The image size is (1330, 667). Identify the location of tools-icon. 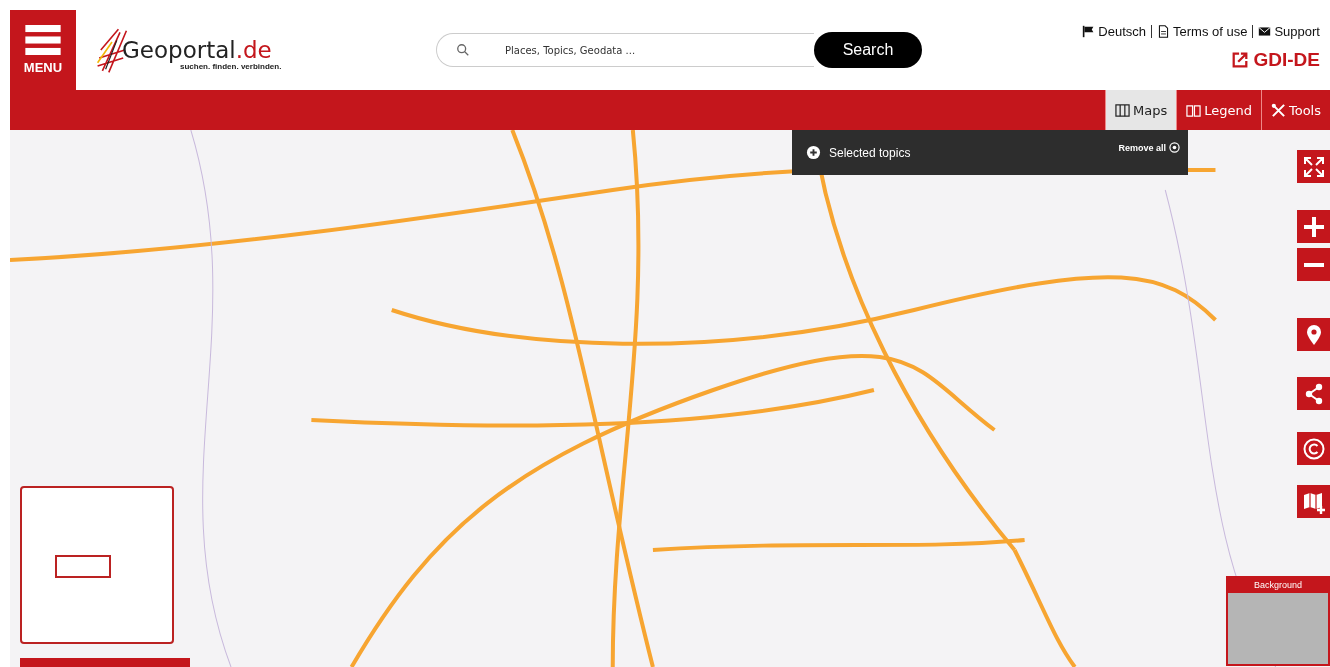
(1278, 110).